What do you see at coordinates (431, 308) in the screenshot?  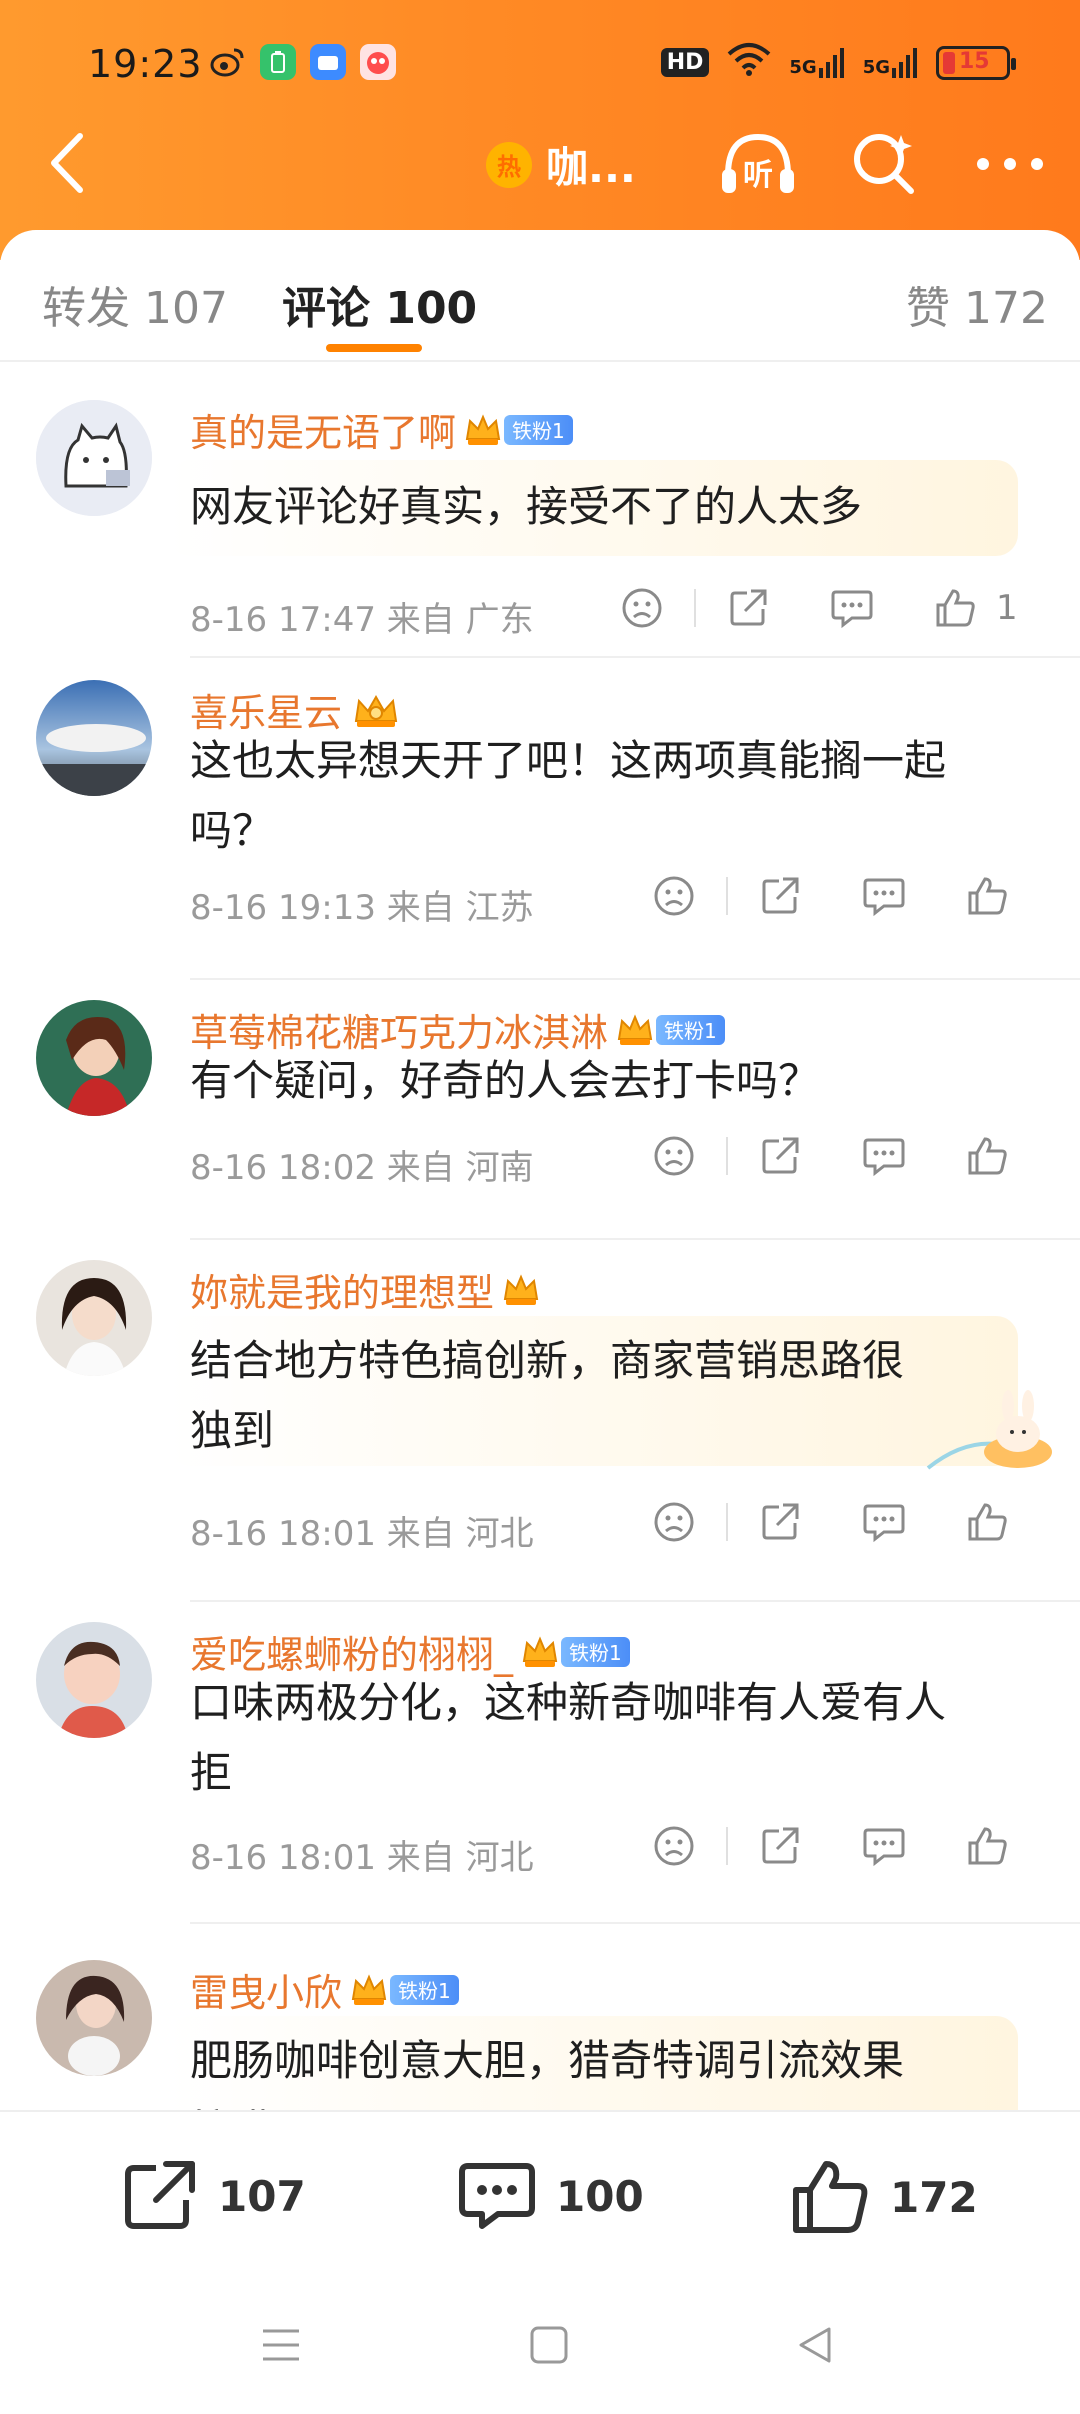 I see `tab-comments-count: 100` at bounding box center [431, 308].